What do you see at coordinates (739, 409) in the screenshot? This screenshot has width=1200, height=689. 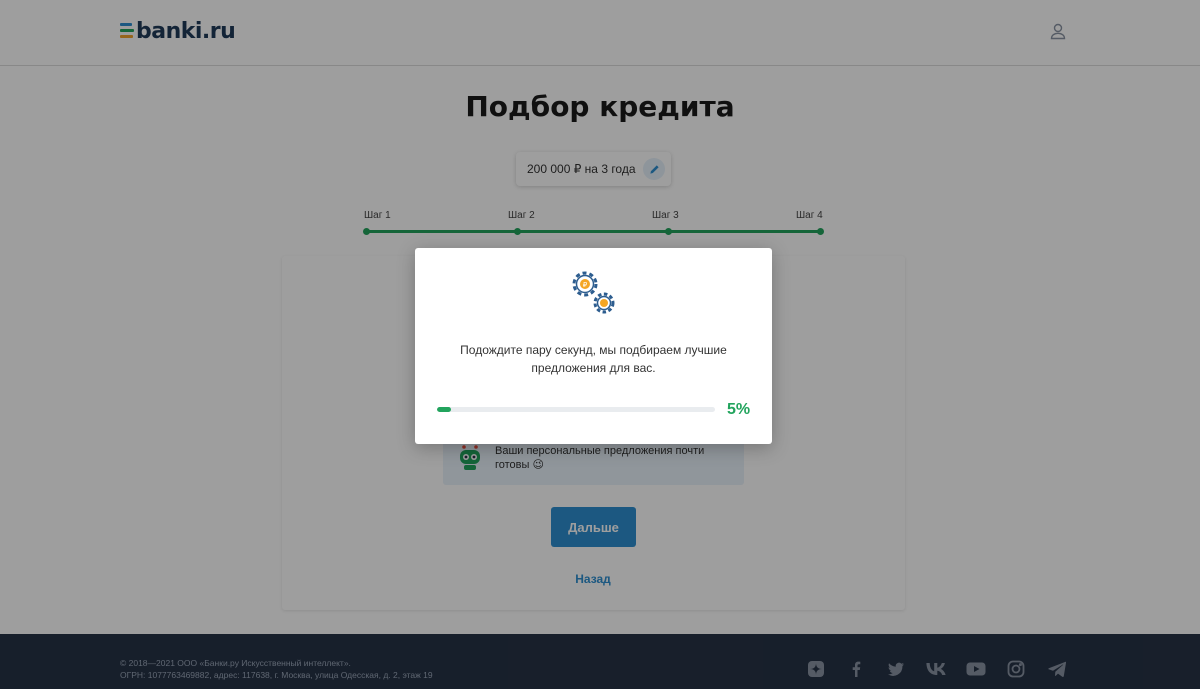 I see `loading-progress-percent: 5%` at bounding box center [739, 409].